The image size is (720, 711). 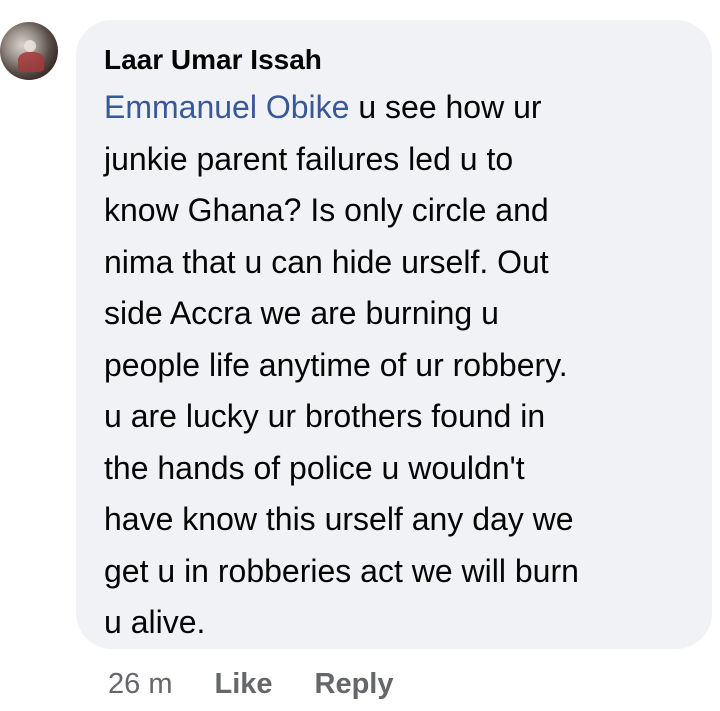 I want to click on avatar-head-shape, so click(x=30, y=46).